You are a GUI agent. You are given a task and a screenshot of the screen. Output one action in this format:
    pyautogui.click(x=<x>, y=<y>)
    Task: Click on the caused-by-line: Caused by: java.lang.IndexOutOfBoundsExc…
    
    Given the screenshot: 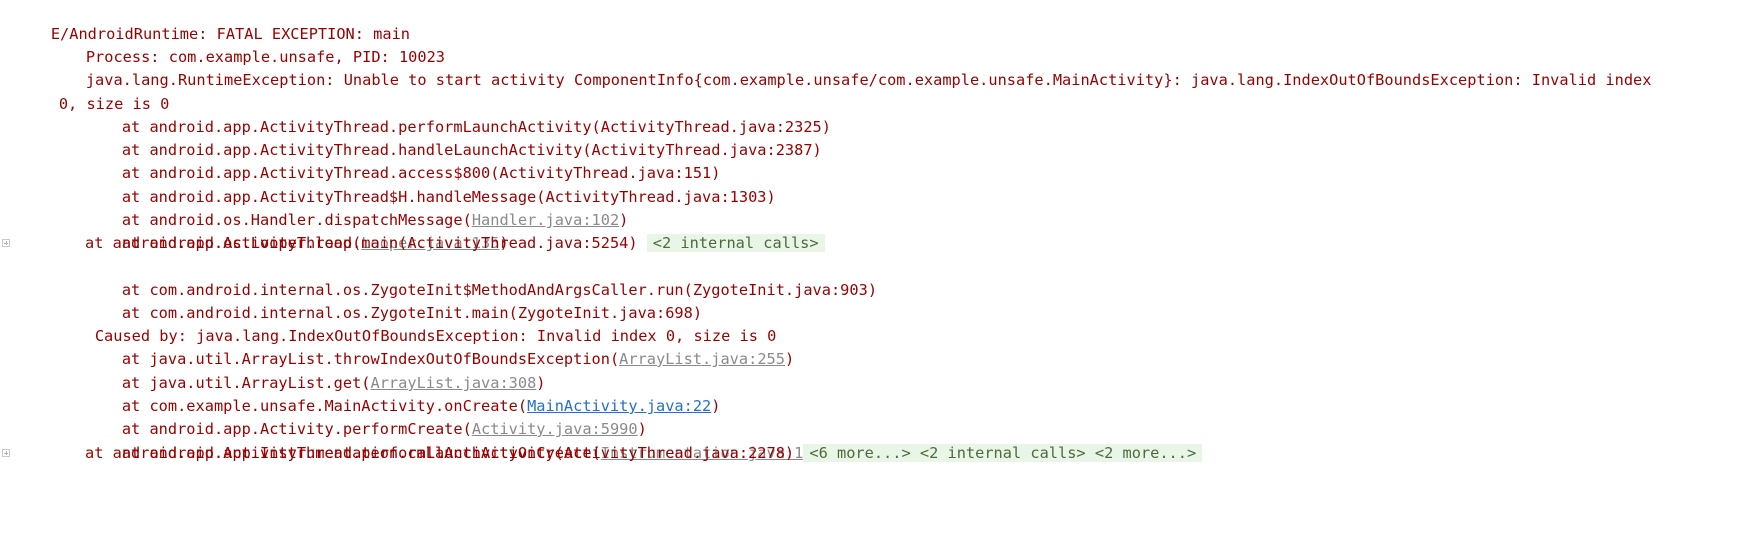 What is the action you would take?
    pyautogui.click(x=417, y=323)
    